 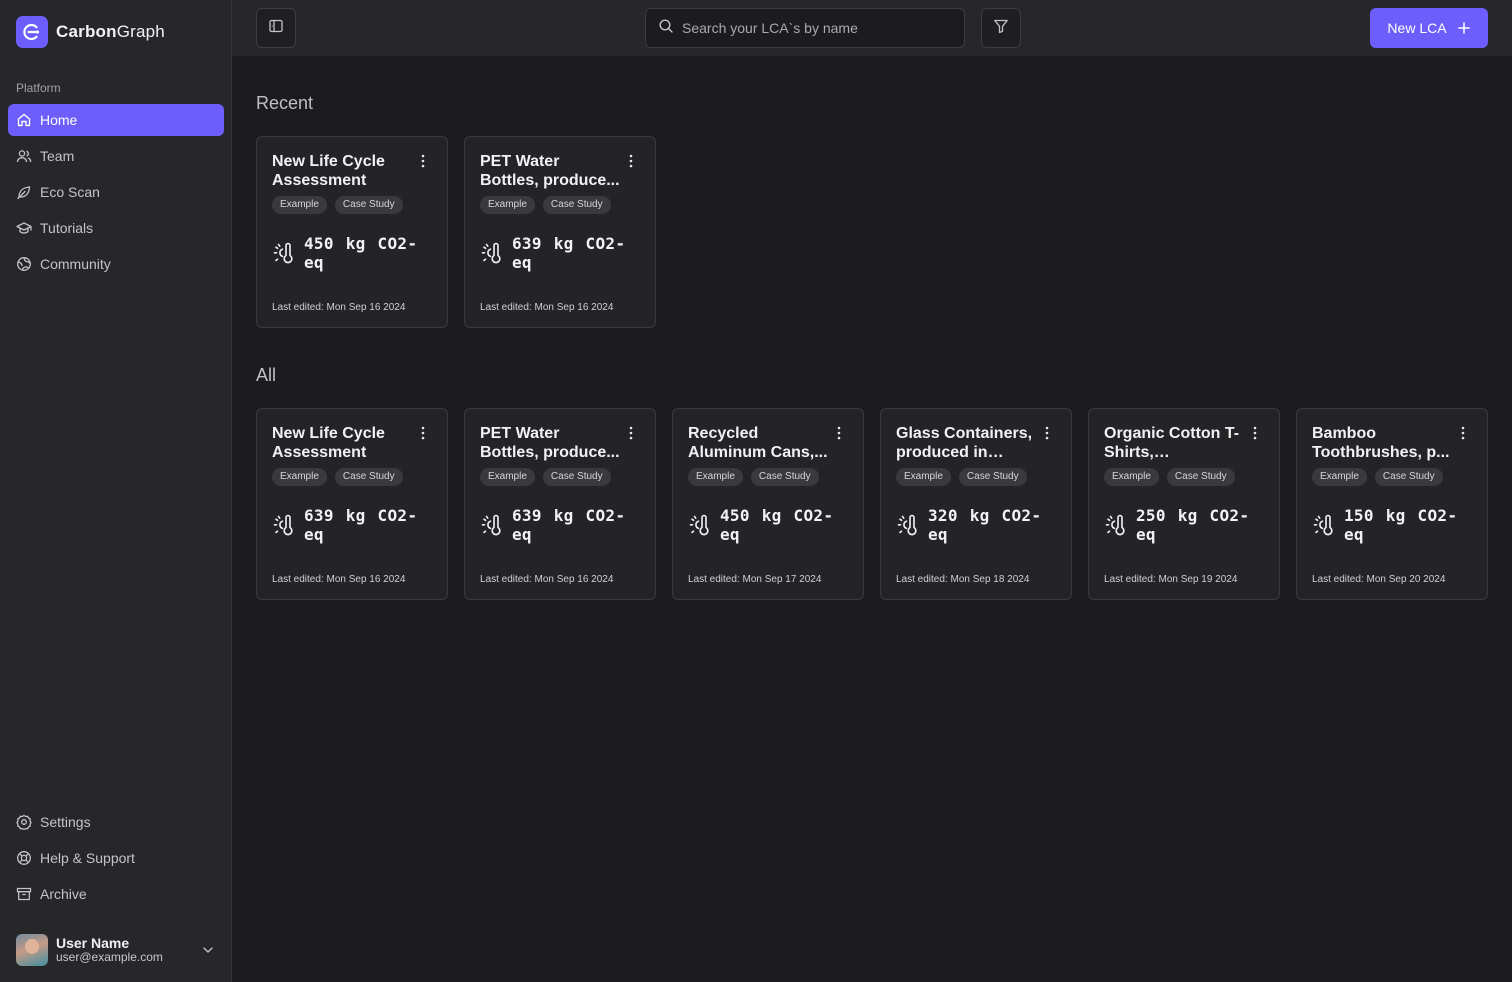 What do you see at coordinates (75, 264) in the screenshot?
I see `sidebar-item-label: Community` at bounding box center [75, 264].